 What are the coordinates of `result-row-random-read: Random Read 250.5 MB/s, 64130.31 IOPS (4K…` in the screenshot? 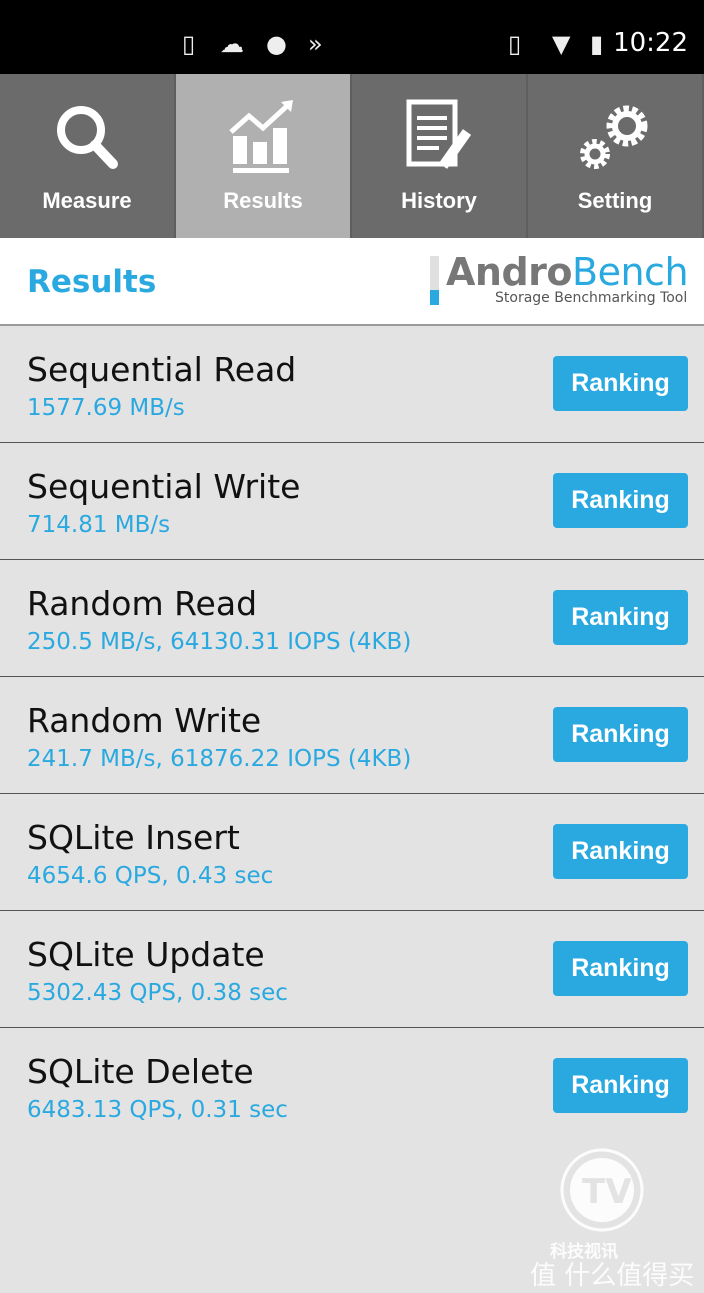 It's located at (352, 618).